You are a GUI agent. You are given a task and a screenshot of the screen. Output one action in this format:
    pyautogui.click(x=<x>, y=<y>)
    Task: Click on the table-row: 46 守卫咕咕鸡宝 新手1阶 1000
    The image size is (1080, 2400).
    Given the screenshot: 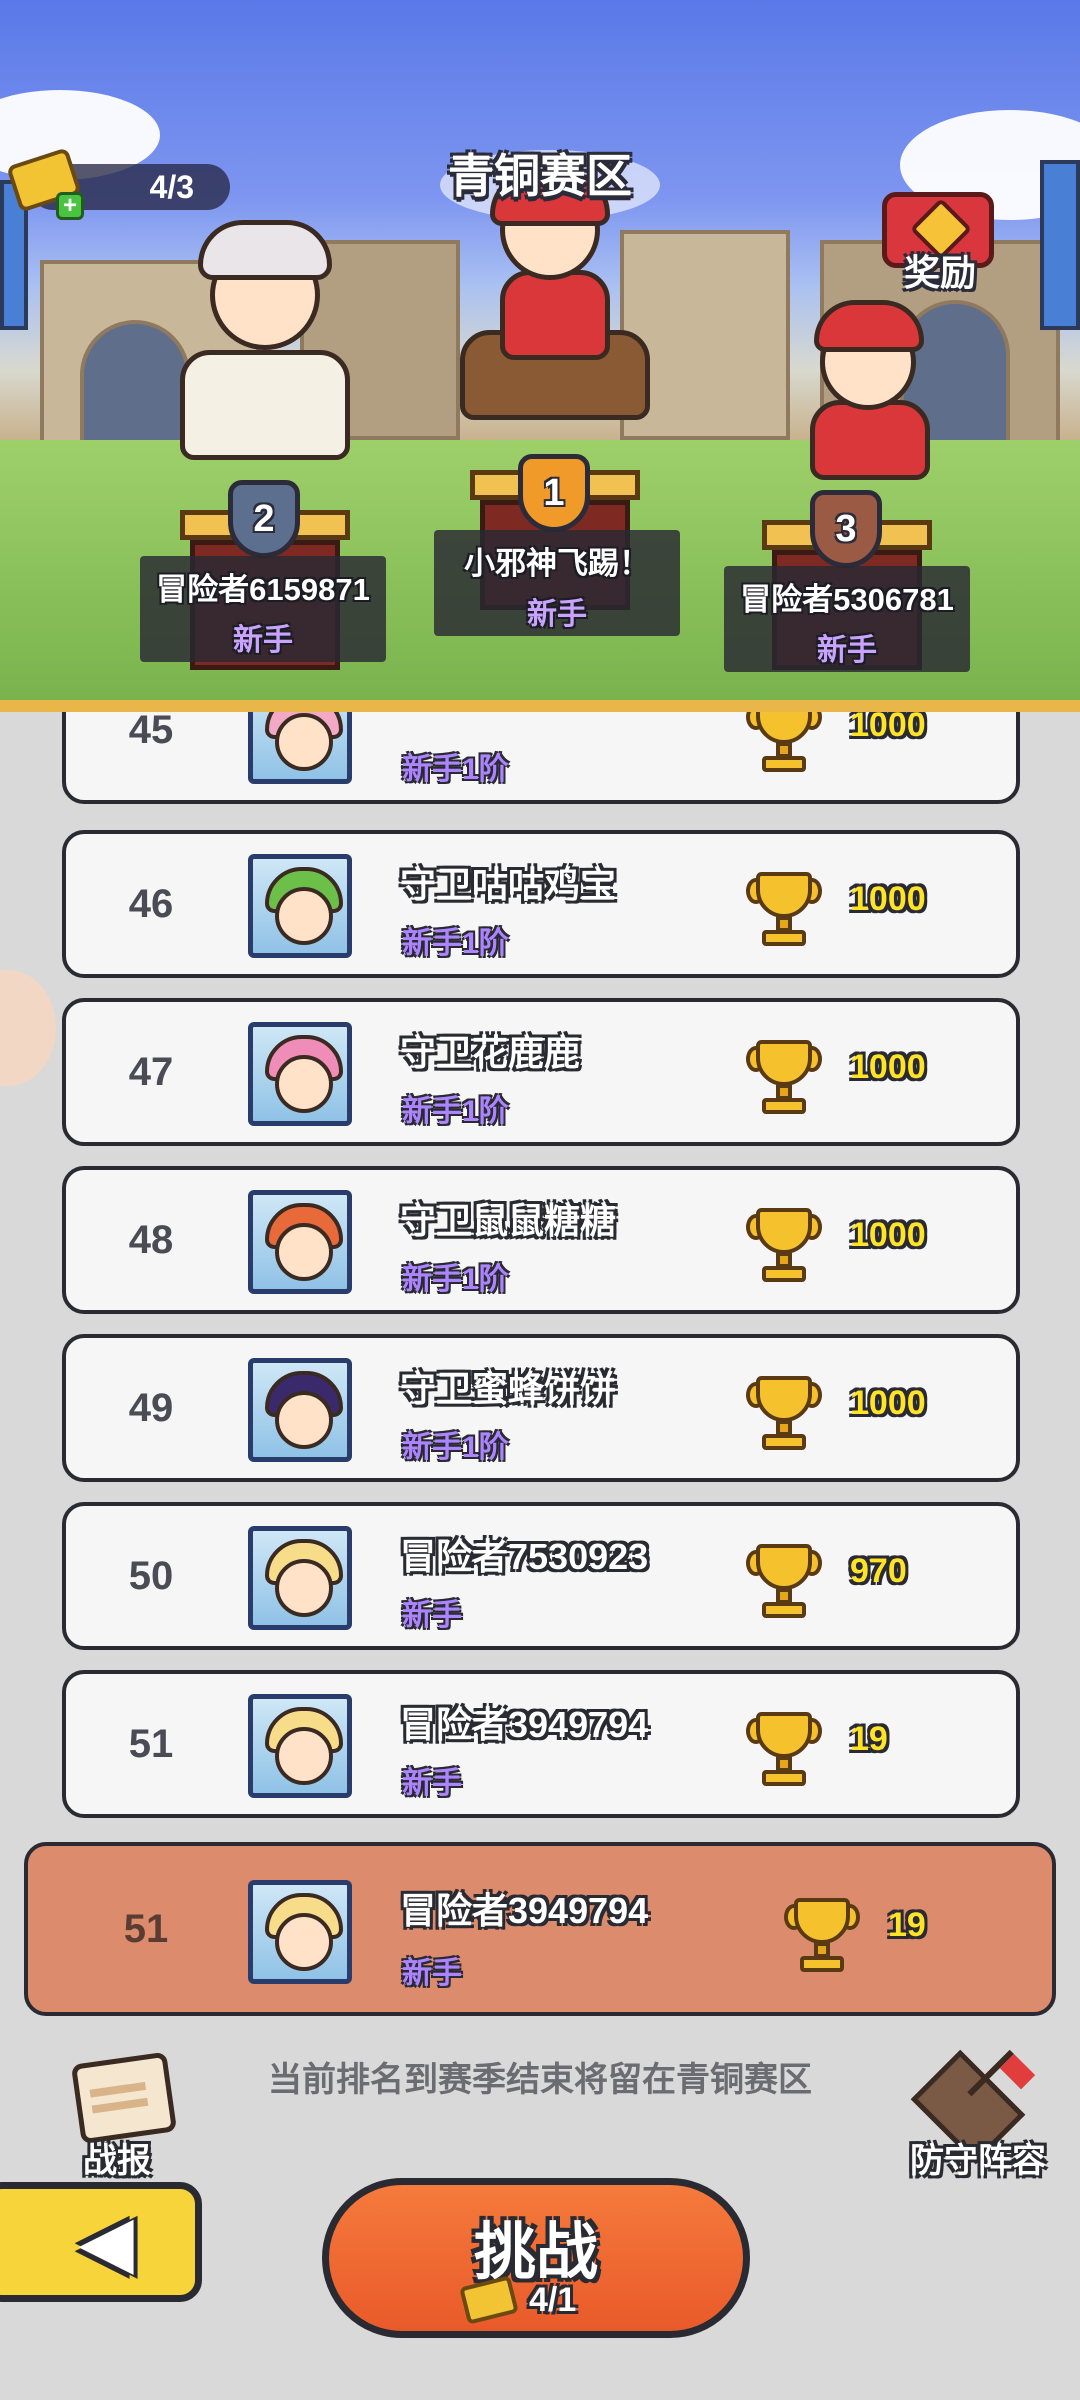 What is the action you would take?
    pyautogui.click(x=541, y=904)
    